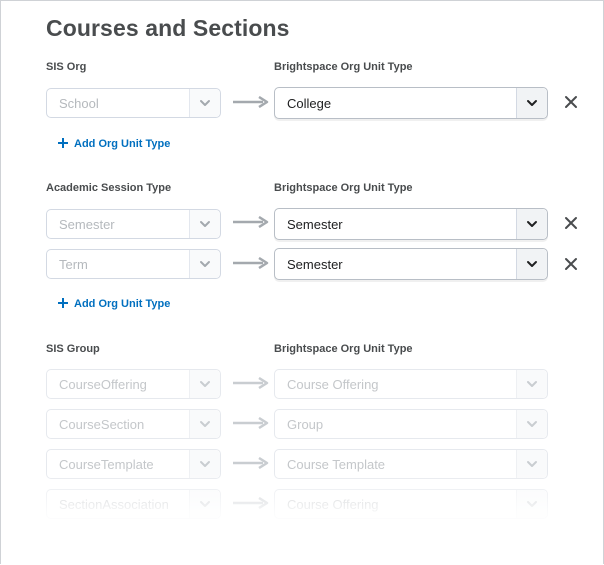  What do you see at coordinates (103, 384) in the screenshot?
I see `select-value: CourseOffering` at bounding box center [103, 384].